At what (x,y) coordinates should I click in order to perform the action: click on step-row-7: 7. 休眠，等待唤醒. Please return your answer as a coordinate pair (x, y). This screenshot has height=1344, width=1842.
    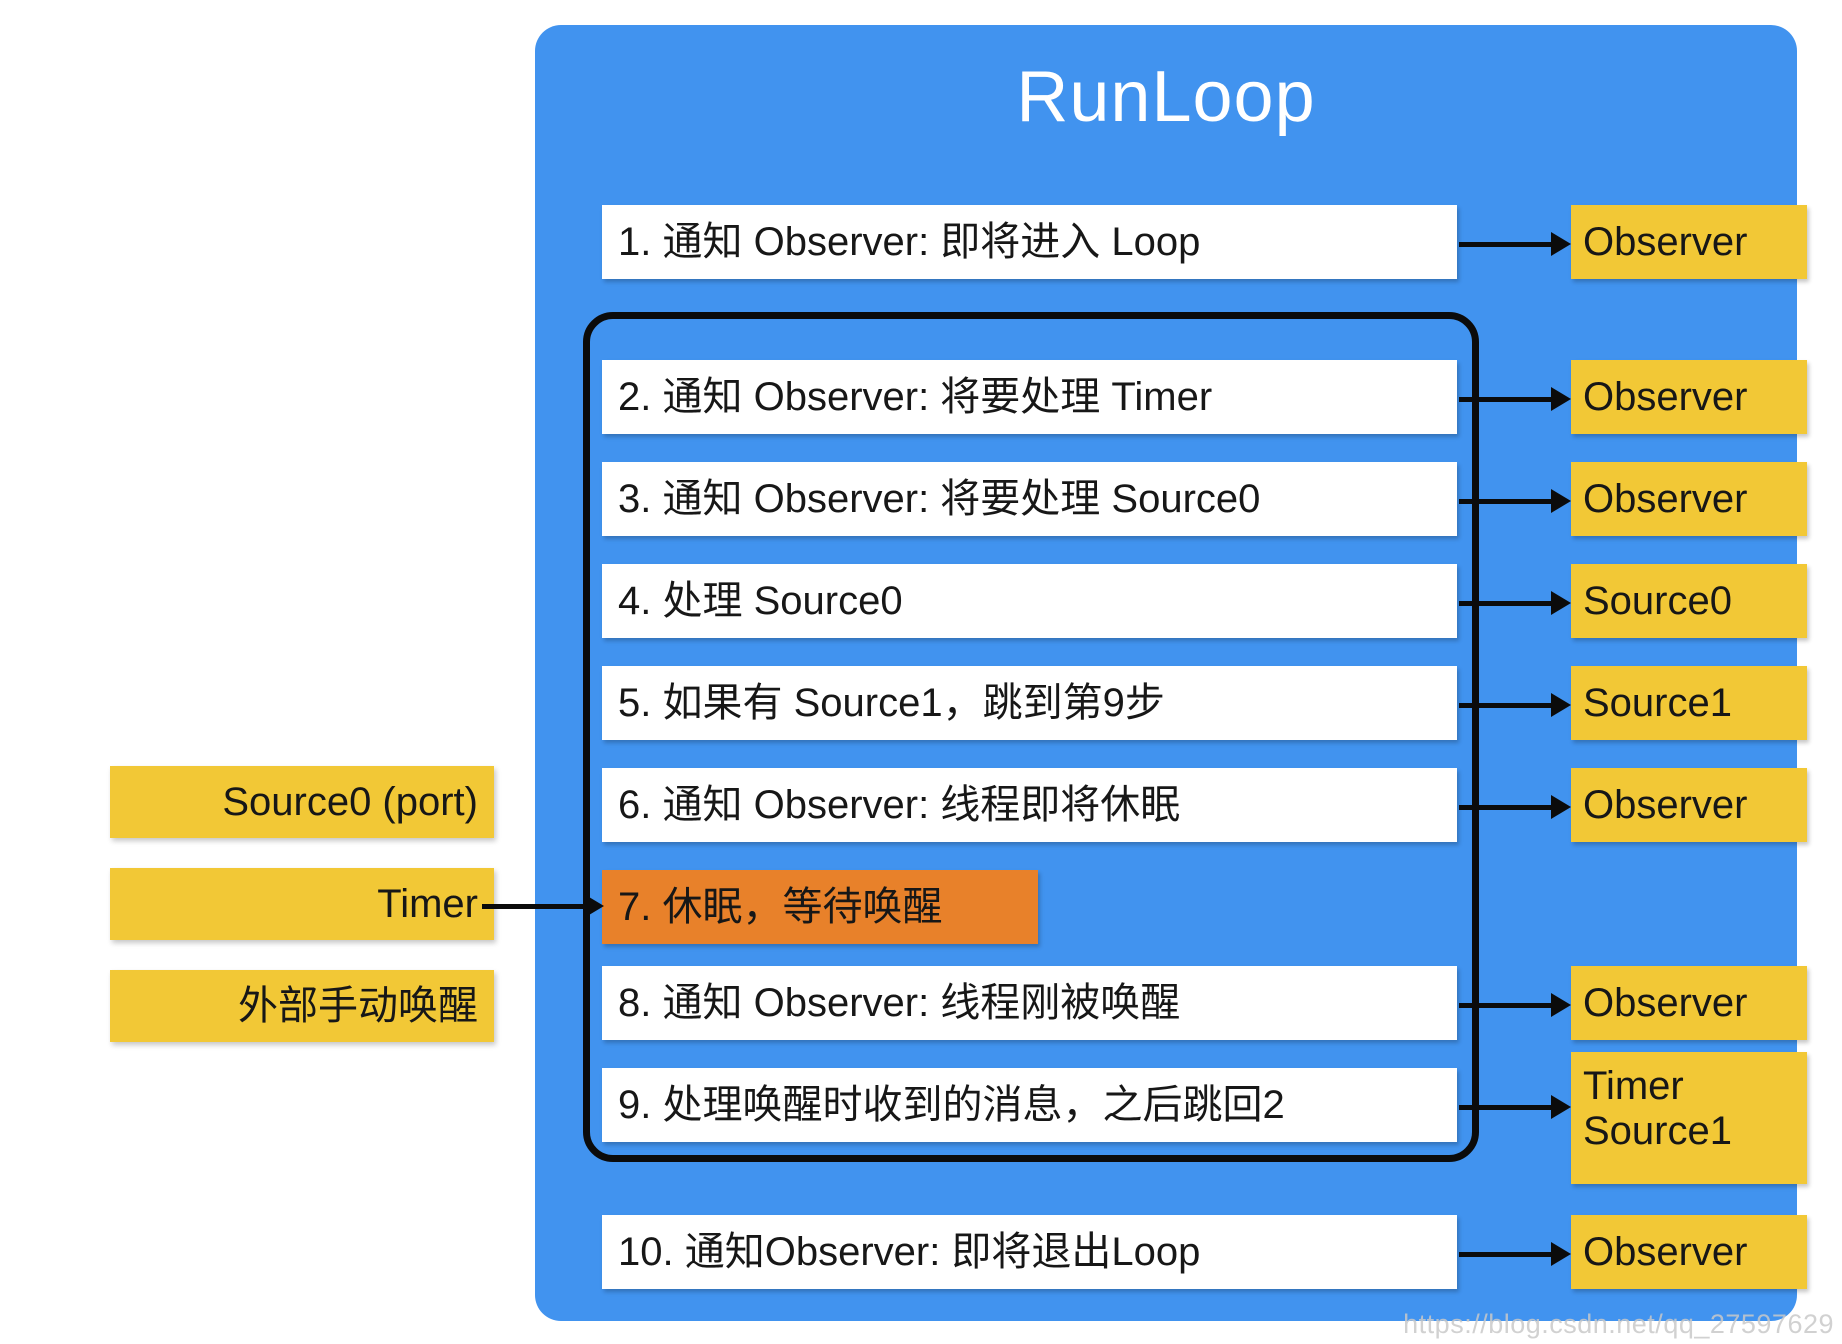
    Looking at the image, I should click on (820, 907).